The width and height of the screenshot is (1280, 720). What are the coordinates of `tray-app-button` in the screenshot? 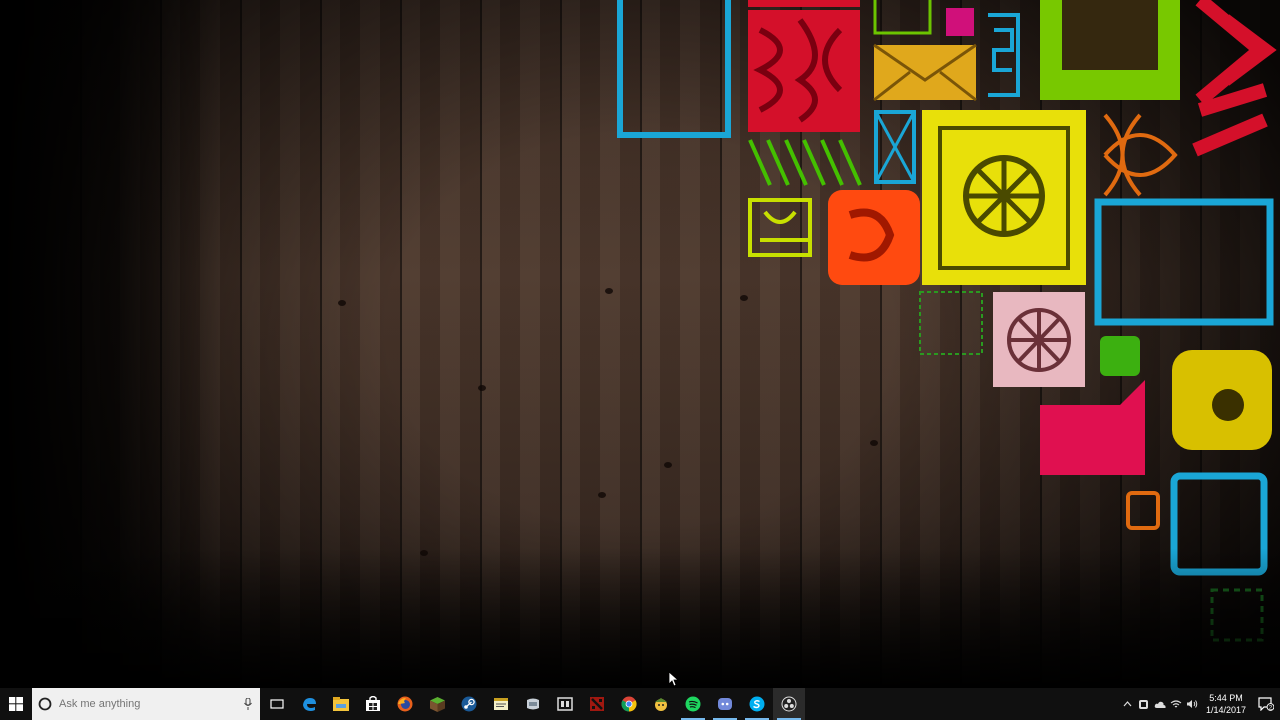 It's located at (1144, 704).